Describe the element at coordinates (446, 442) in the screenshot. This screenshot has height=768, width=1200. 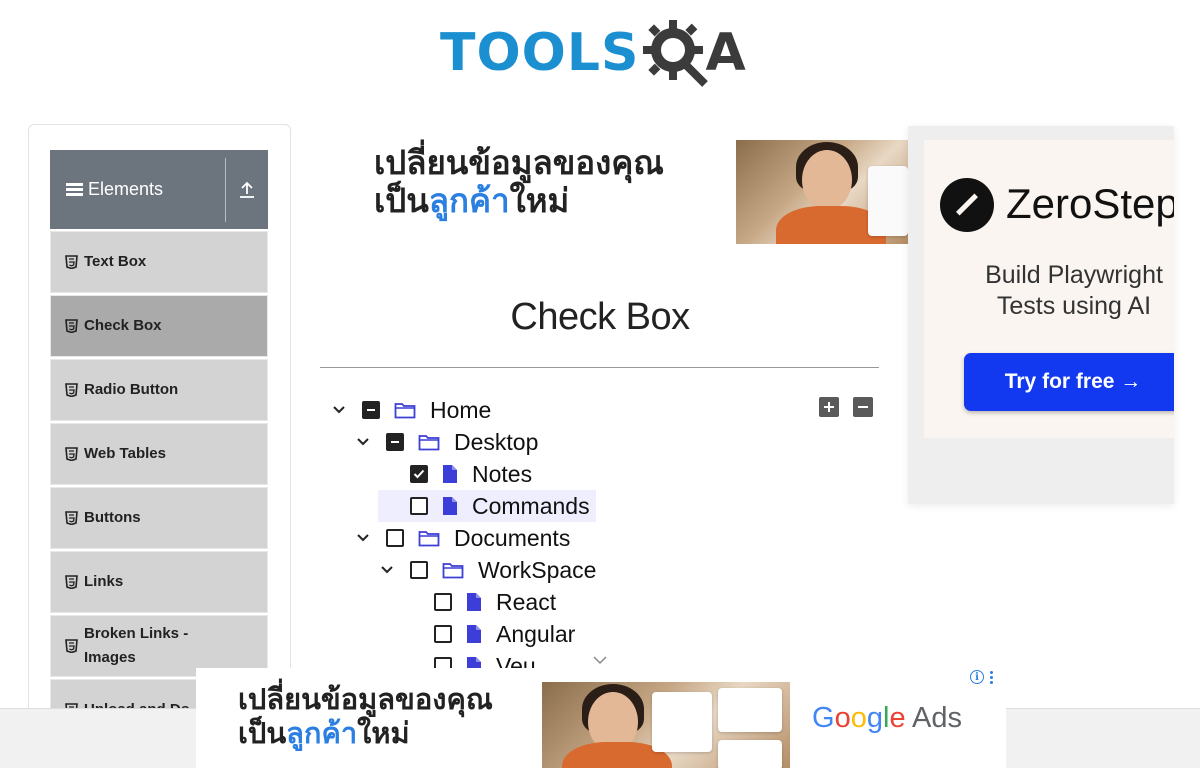
I see `tree-node: Desktop` at that location.